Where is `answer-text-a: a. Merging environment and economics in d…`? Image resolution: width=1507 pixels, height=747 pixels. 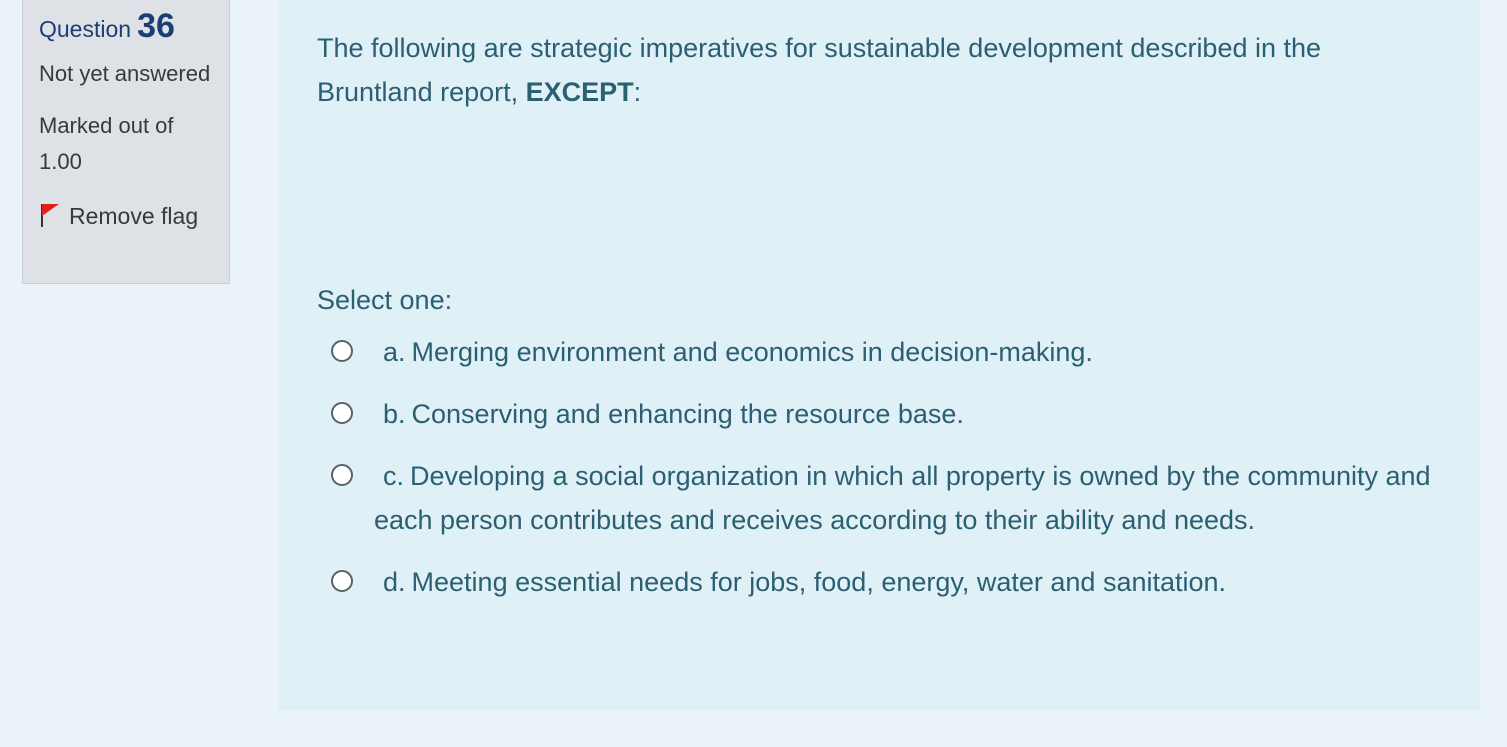 answer-text-a: a. Merging environment and economics in d… is located at coordinates (902, 352).